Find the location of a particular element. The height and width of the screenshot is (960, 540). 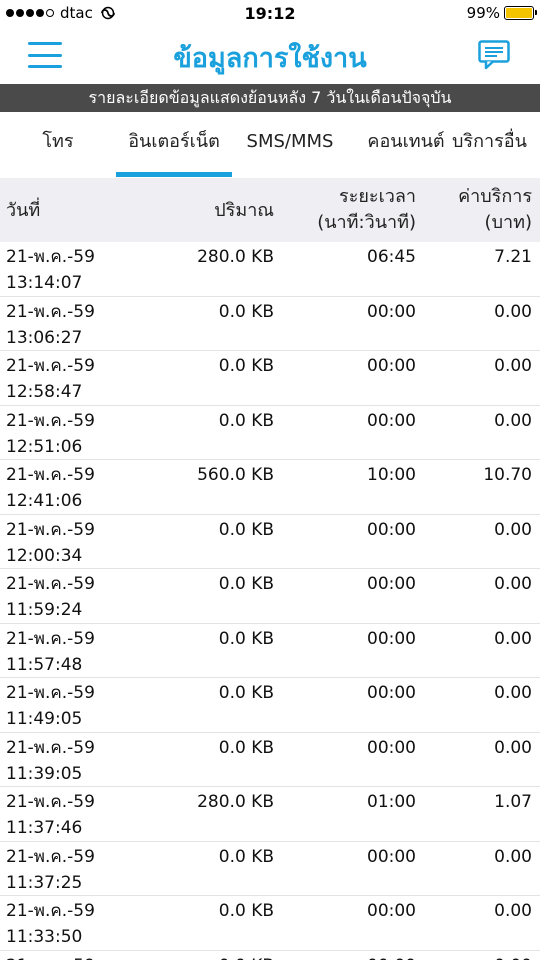

row-datetime: 21-พ.ค.-59 11:57:48 is located at coordinates (50, 652).